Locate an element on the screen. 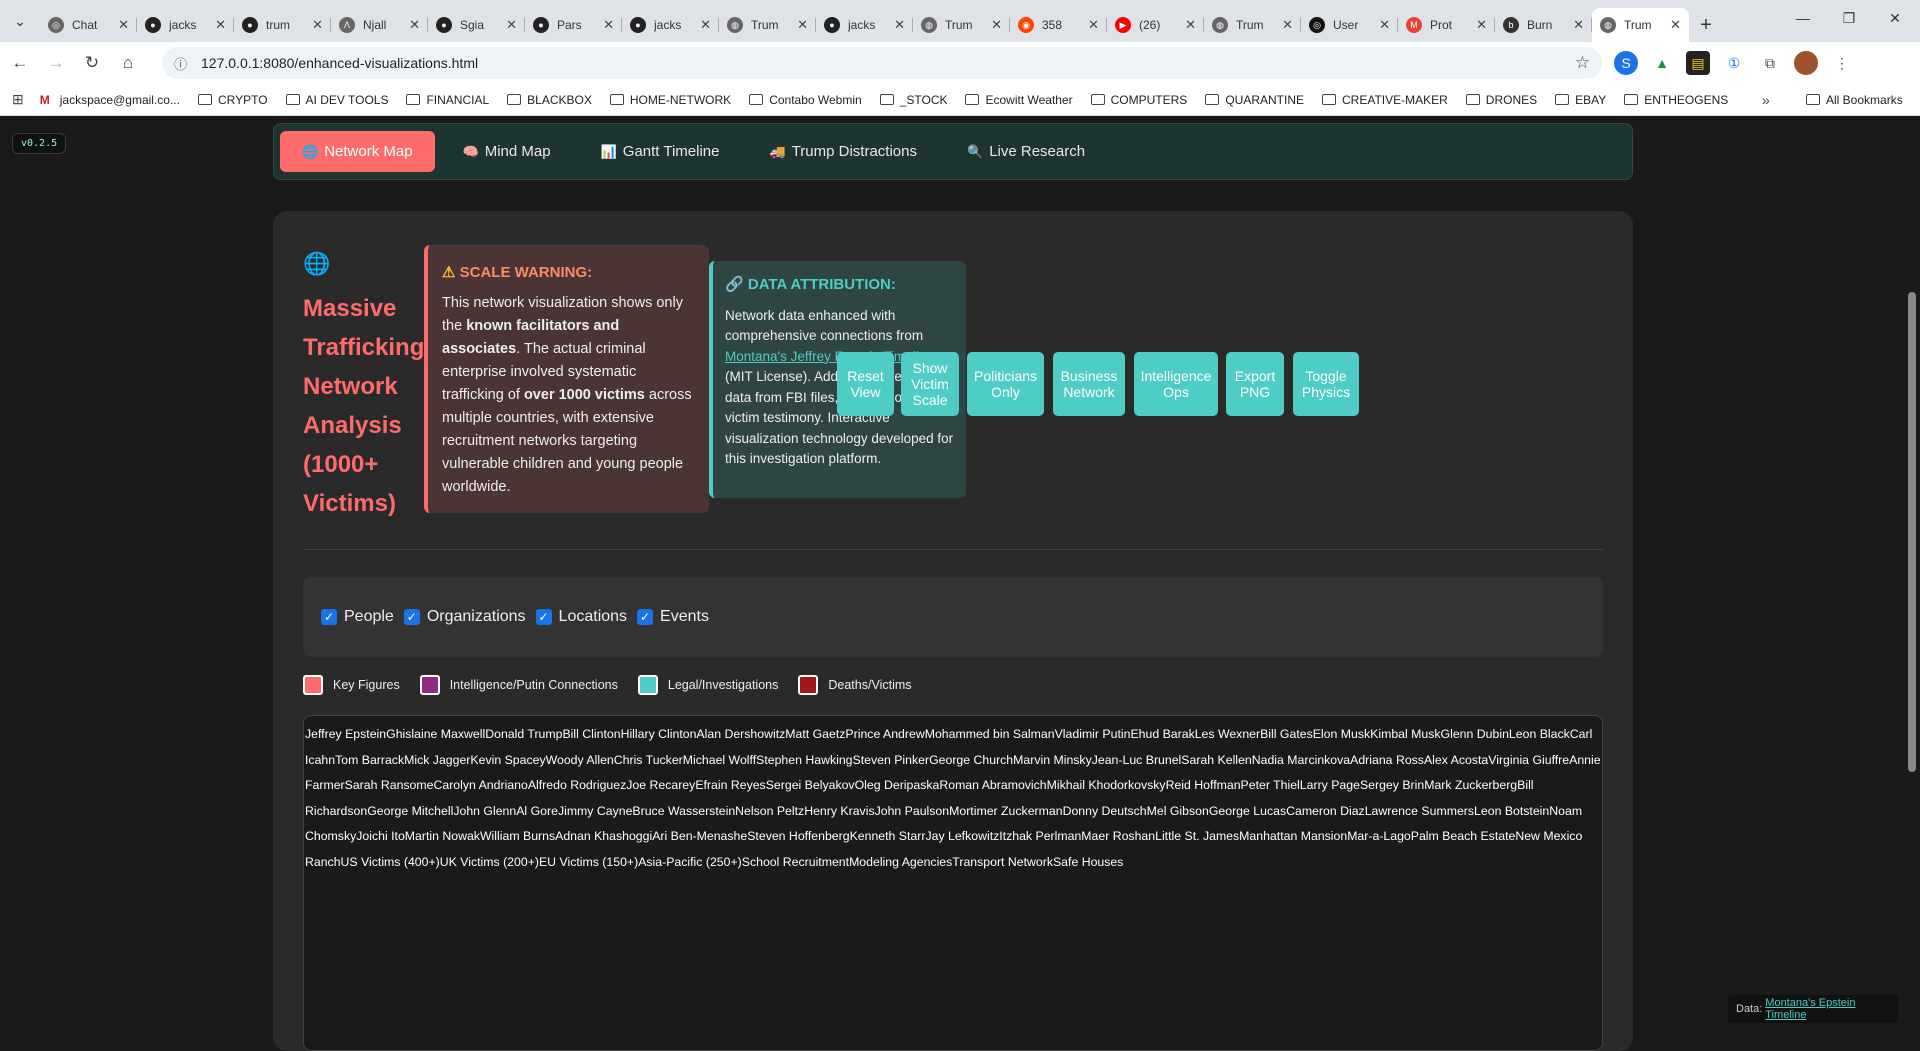  network-node-label: Alan Dershowitz is located at coordinates (740, 734).